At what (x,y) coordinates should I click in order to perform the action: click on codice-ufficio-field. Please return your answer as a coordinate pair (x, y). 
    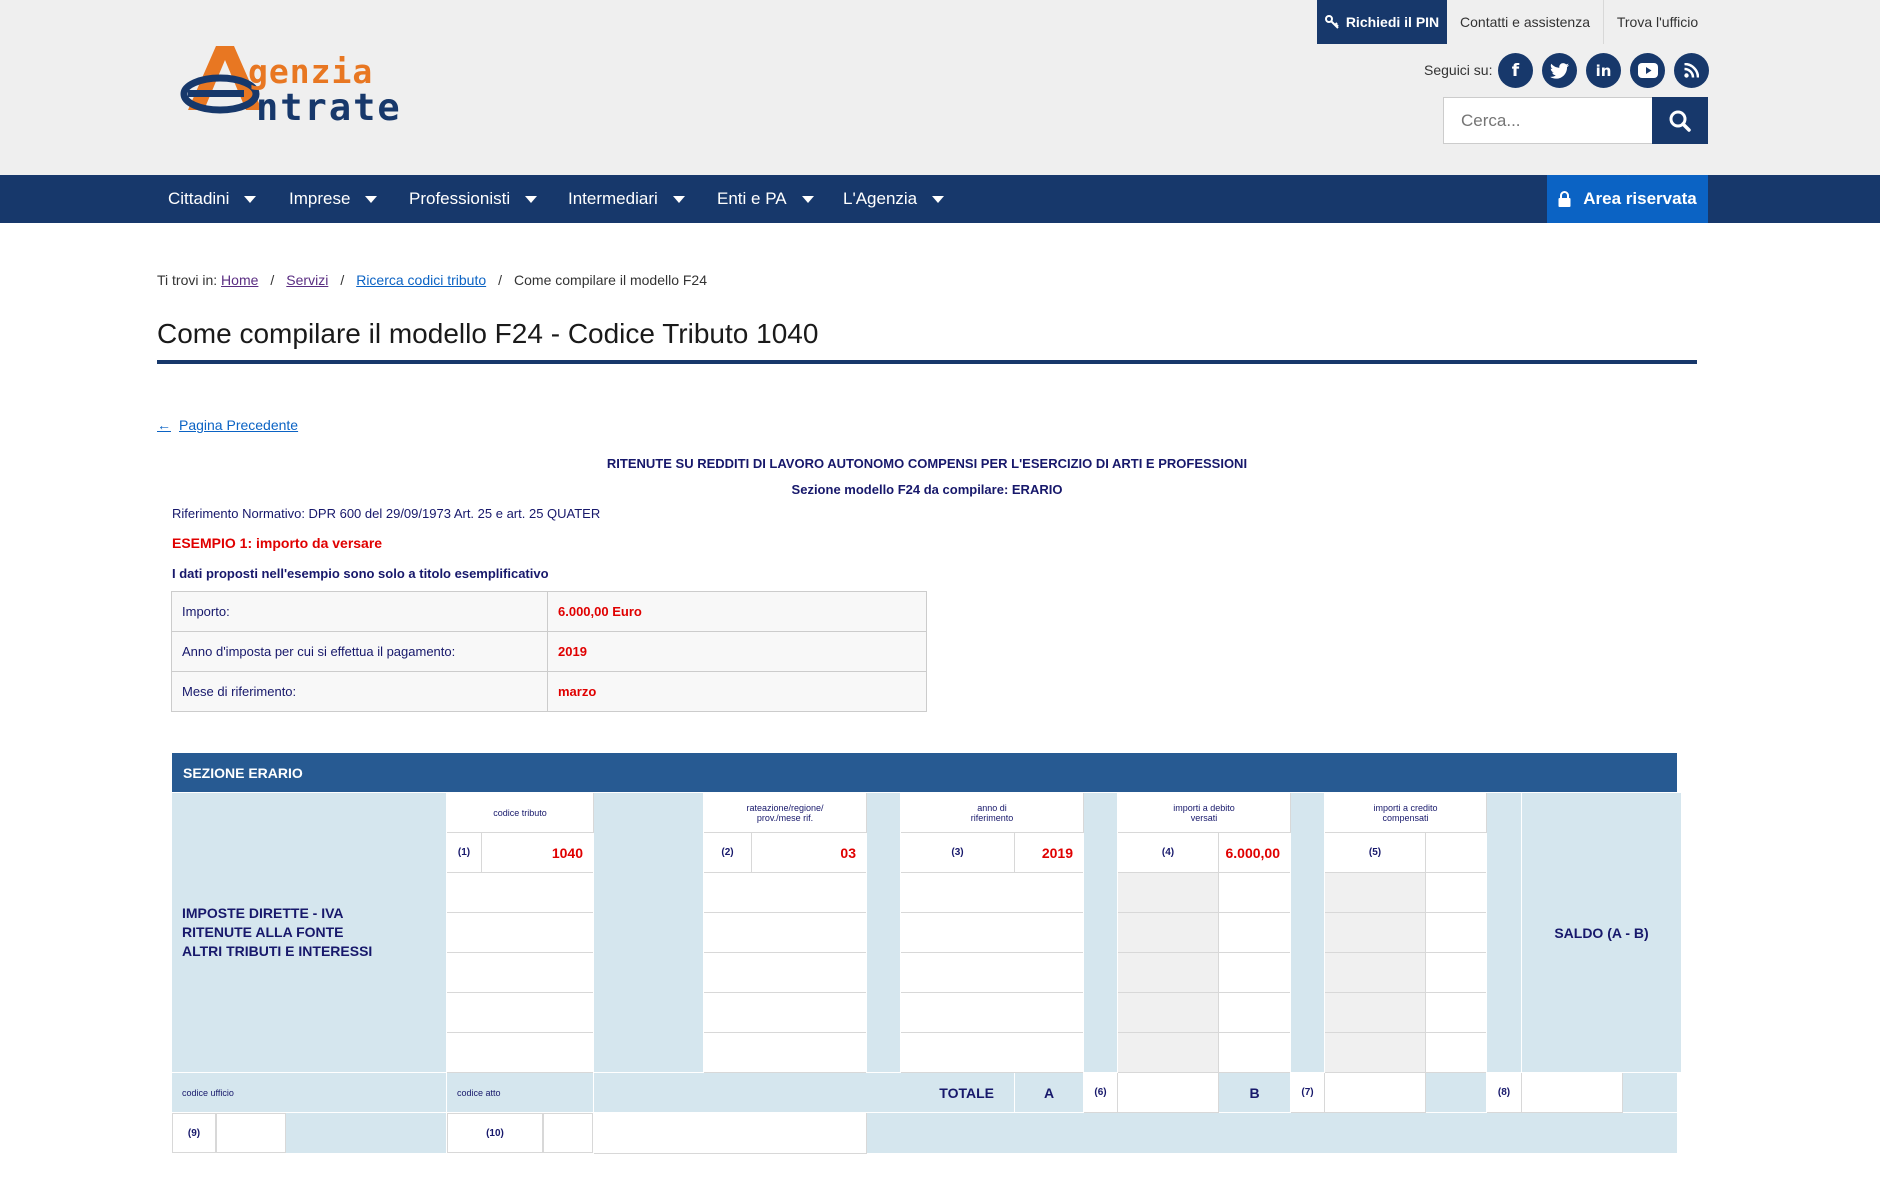
    Looking at the image, I should click on (251, 1133).